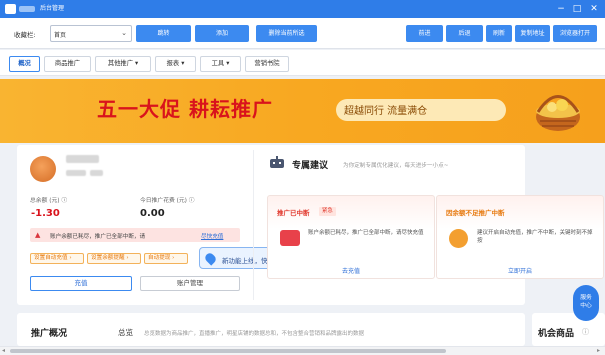 The width and height of the screenshot is (605, 355). I want to click on favorites-select-value: 首页, so click(60, 35).